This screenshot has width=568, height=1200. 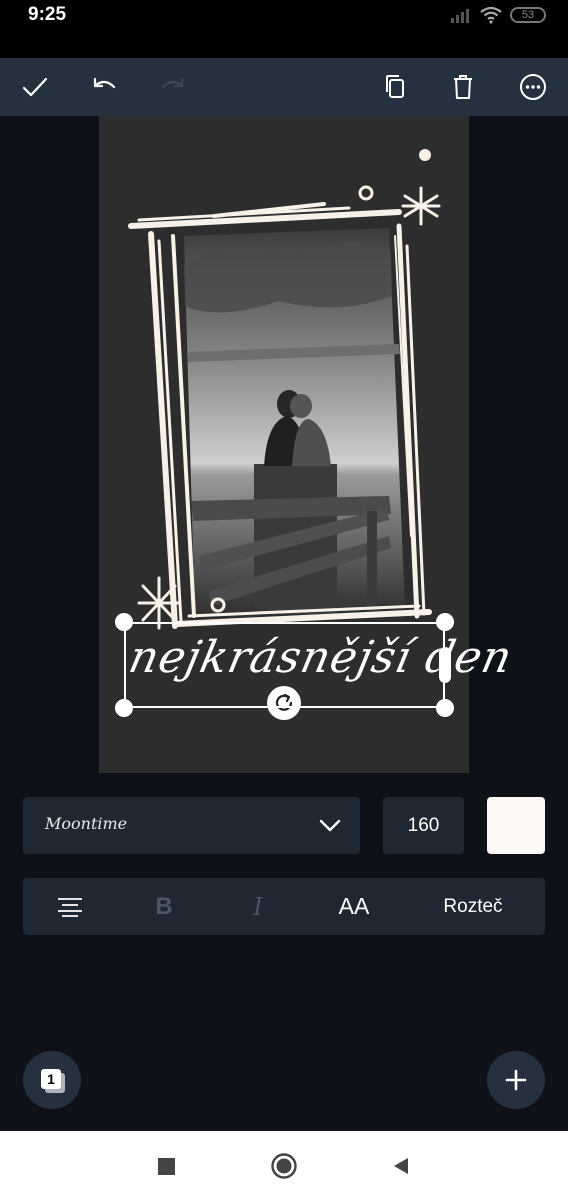 What do you see at coordinates (473, 906) in the screenshot?
I see `spacing-button: Rozteč` at bounding box center [473, 906].